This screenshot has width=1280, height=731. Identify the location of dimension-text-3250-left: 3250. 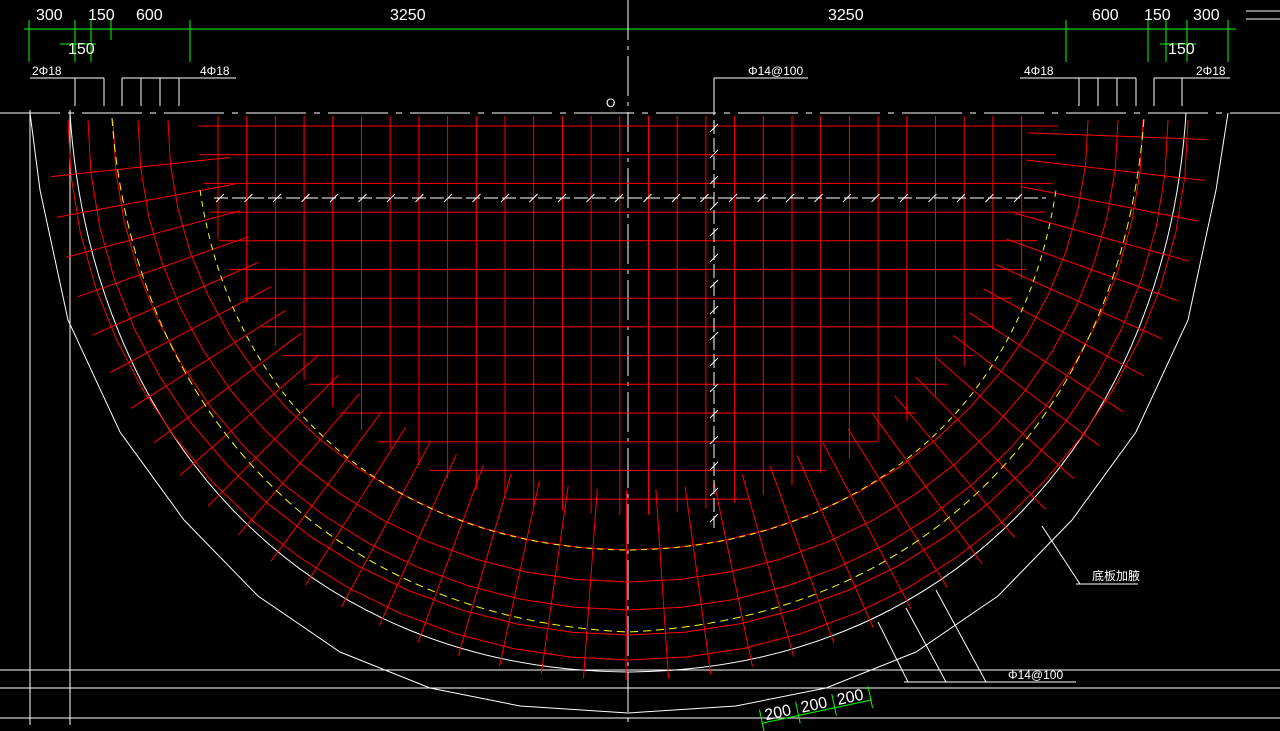
(408, 15).